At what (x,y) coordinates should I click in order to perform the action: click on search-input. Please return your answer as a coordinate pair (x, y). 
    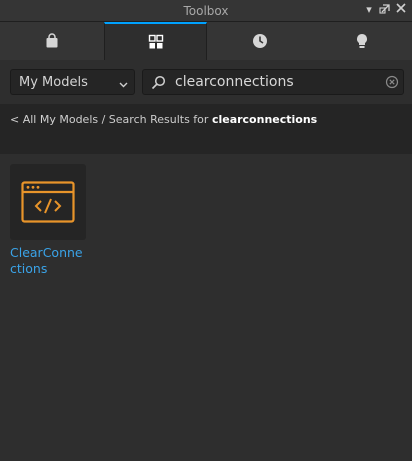
    Looking at the image, I should click on (275, 82).